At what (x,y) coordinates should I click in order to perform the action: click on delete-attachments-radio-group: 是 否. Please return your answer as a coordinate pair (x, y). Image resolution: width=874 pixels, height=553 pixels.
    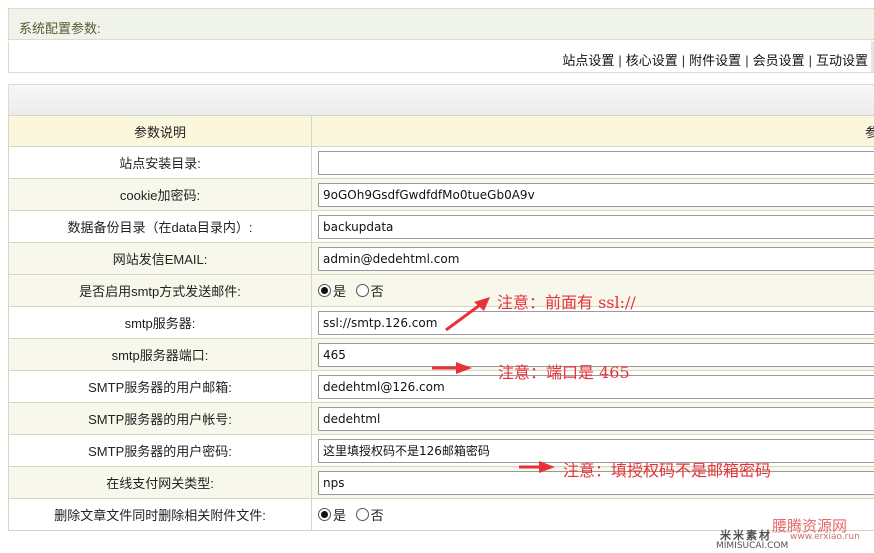
    Looking at the image, I should click on (354, 515).